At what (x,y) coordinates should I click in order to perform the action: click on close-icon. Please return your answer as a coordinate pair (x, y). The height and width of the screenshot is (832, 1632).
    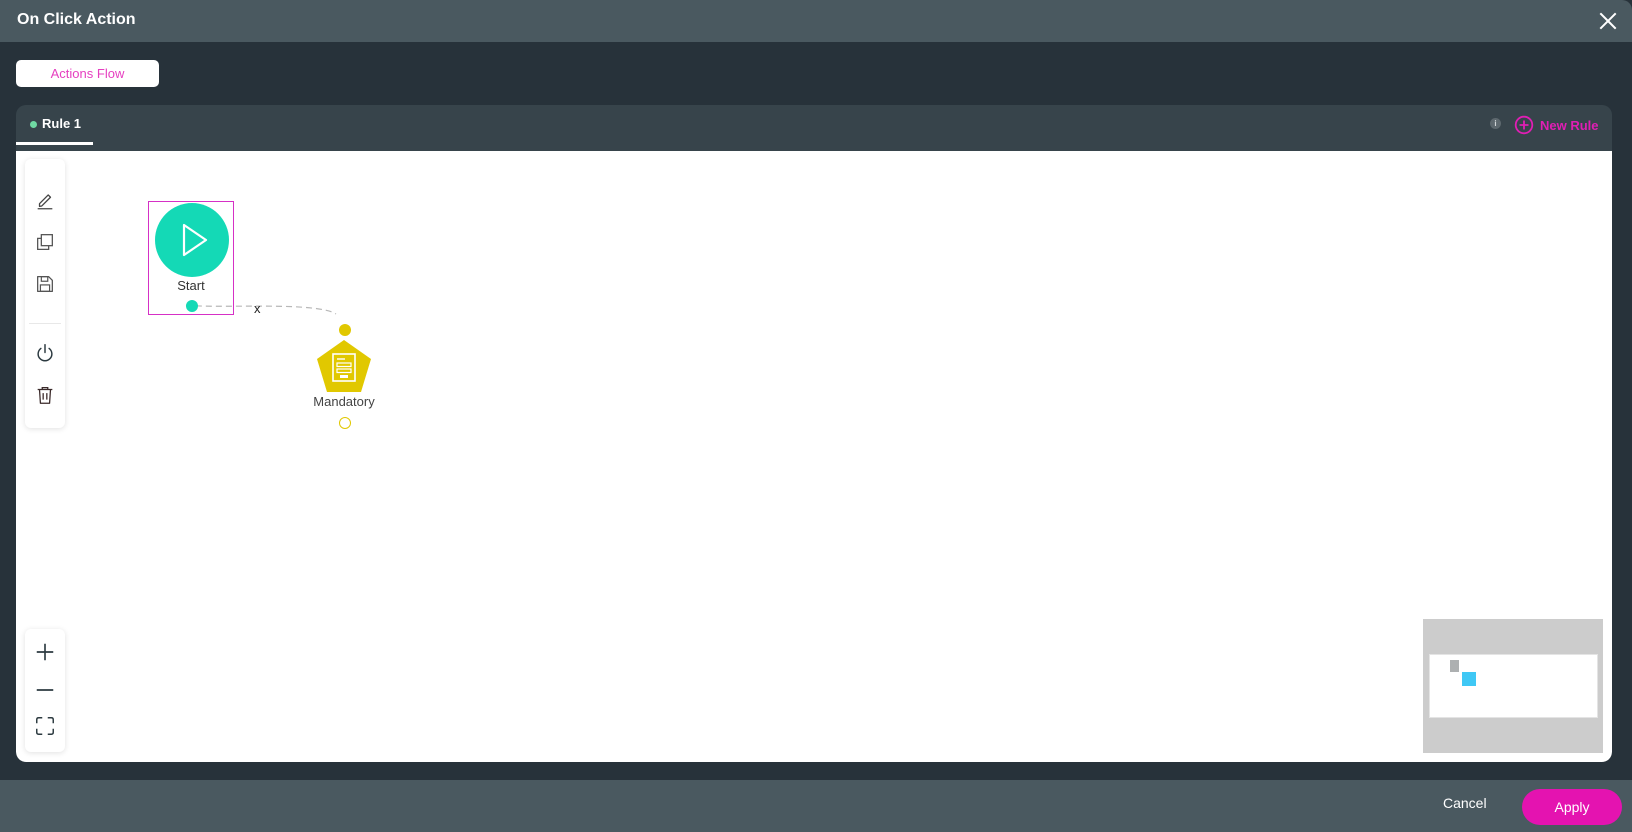
    Looking at the image, I should click on (1608, 21).